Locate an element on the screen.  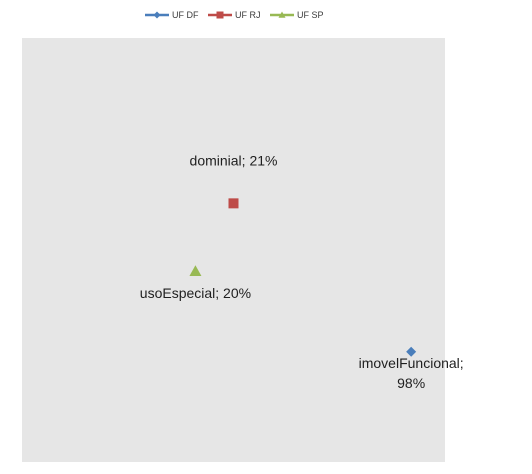
data-label-uf-sp: usoEspecial; 20% is located at coordinates (195, 293).